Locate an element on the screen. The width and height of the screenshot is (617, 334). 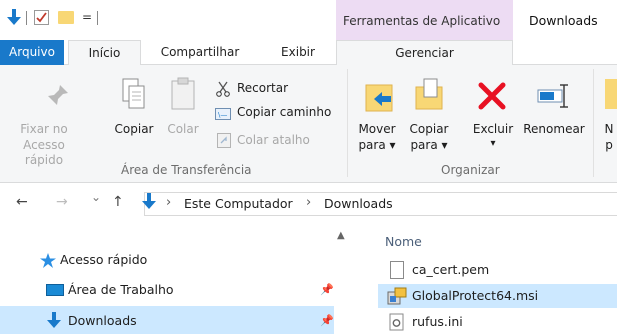
file-name: GlobalProtect64.msi is located at coordinates (475, 295).